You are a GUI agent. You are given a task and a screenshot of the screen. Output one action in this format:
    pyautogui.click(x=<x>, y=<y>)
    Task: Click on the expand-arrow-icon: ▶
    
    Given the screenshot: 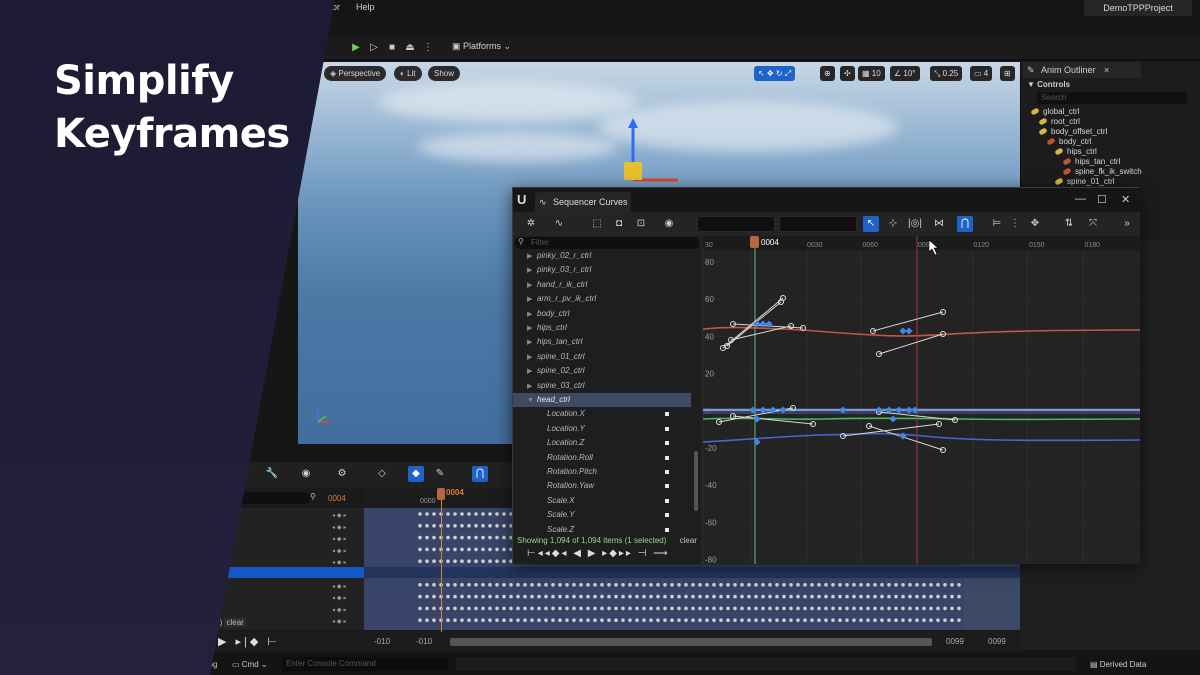 What is the action you would take?
    pyautogui.click(x=532, y=372)
    